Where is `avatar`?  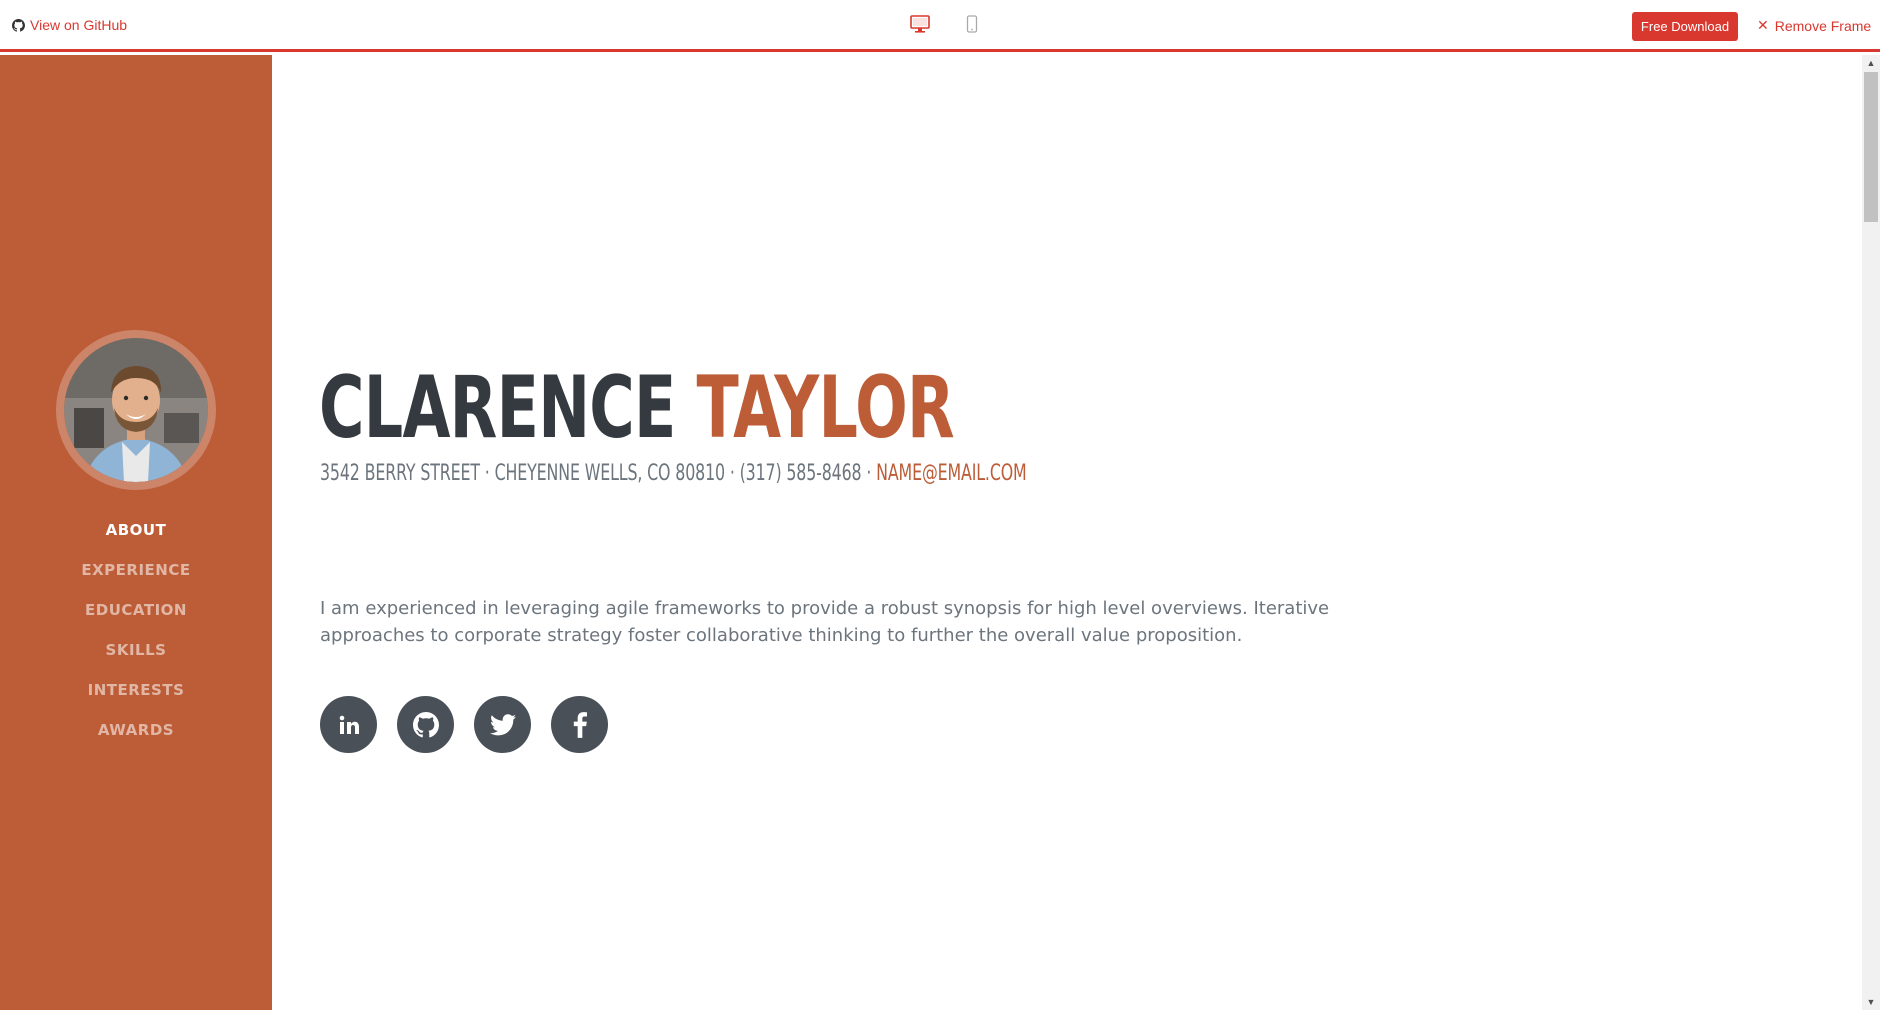 avatar is located at coordinates (136, 410).